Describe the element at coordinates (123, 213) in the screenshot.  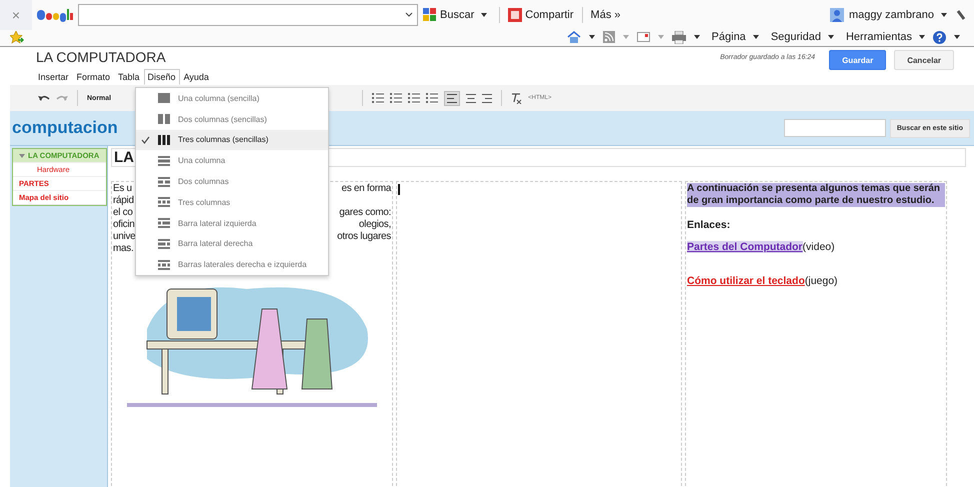
I see `paragraph-text: el co` at that location.